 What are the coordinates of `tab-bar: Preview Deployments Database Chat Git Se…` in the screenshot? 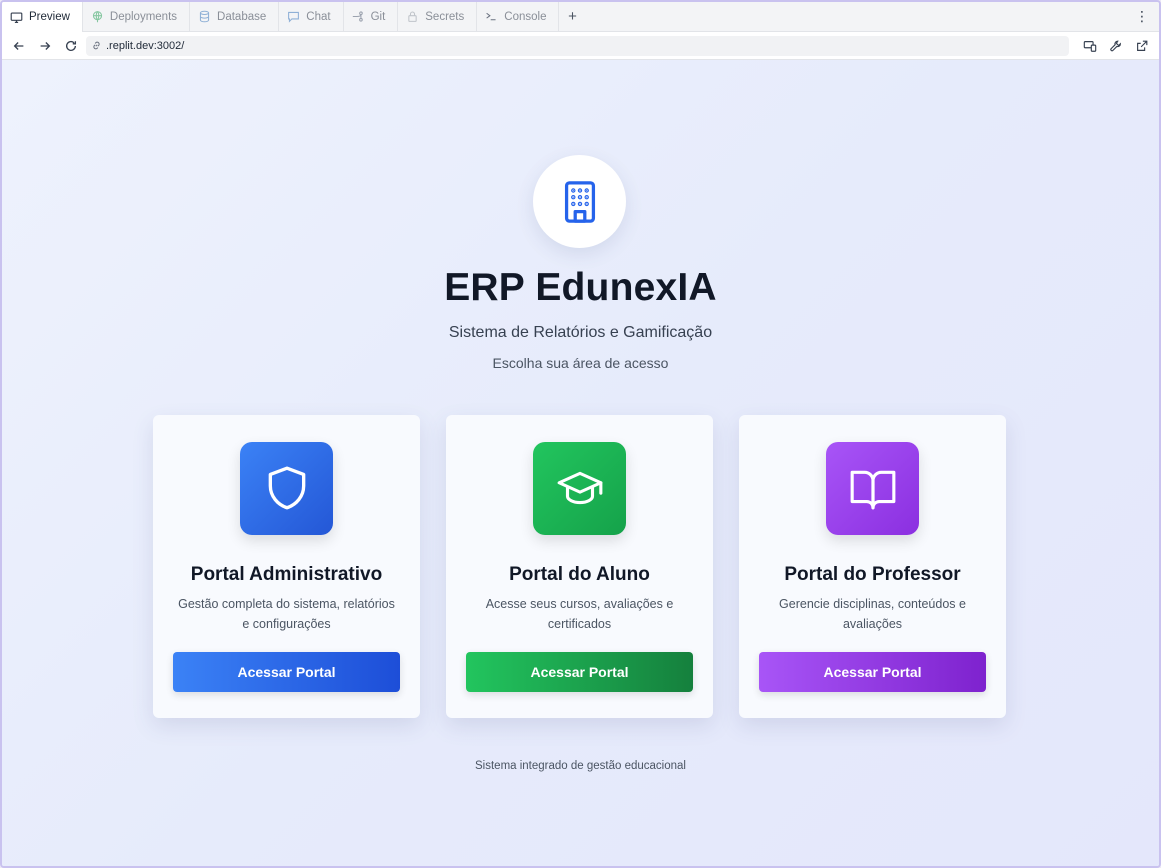 It's located at (580, 17).